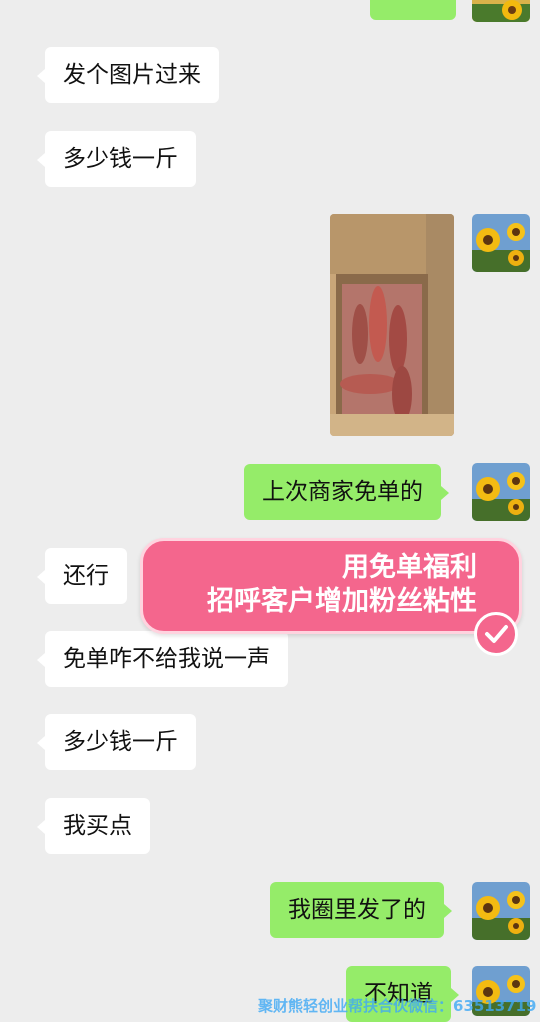 The image size is (540, 1022). Describe the element at coordinates (357, 910) in the screenshot. I see `message-text: 我圈里发了的` at that location.